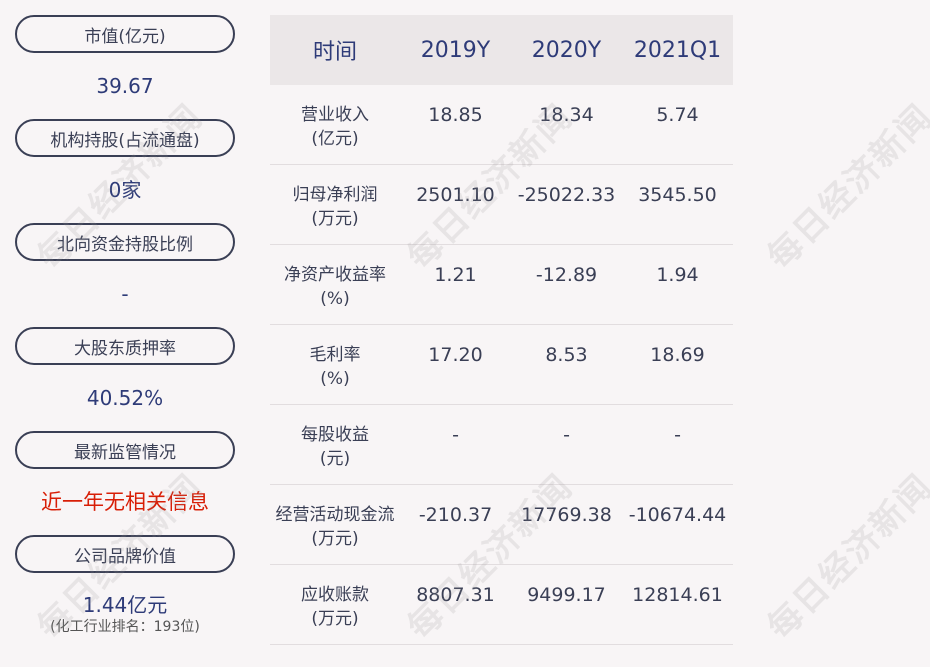 The image size is (930, 667). I want to click on row-label: 归母净利润 (万元), so click(335, 207).